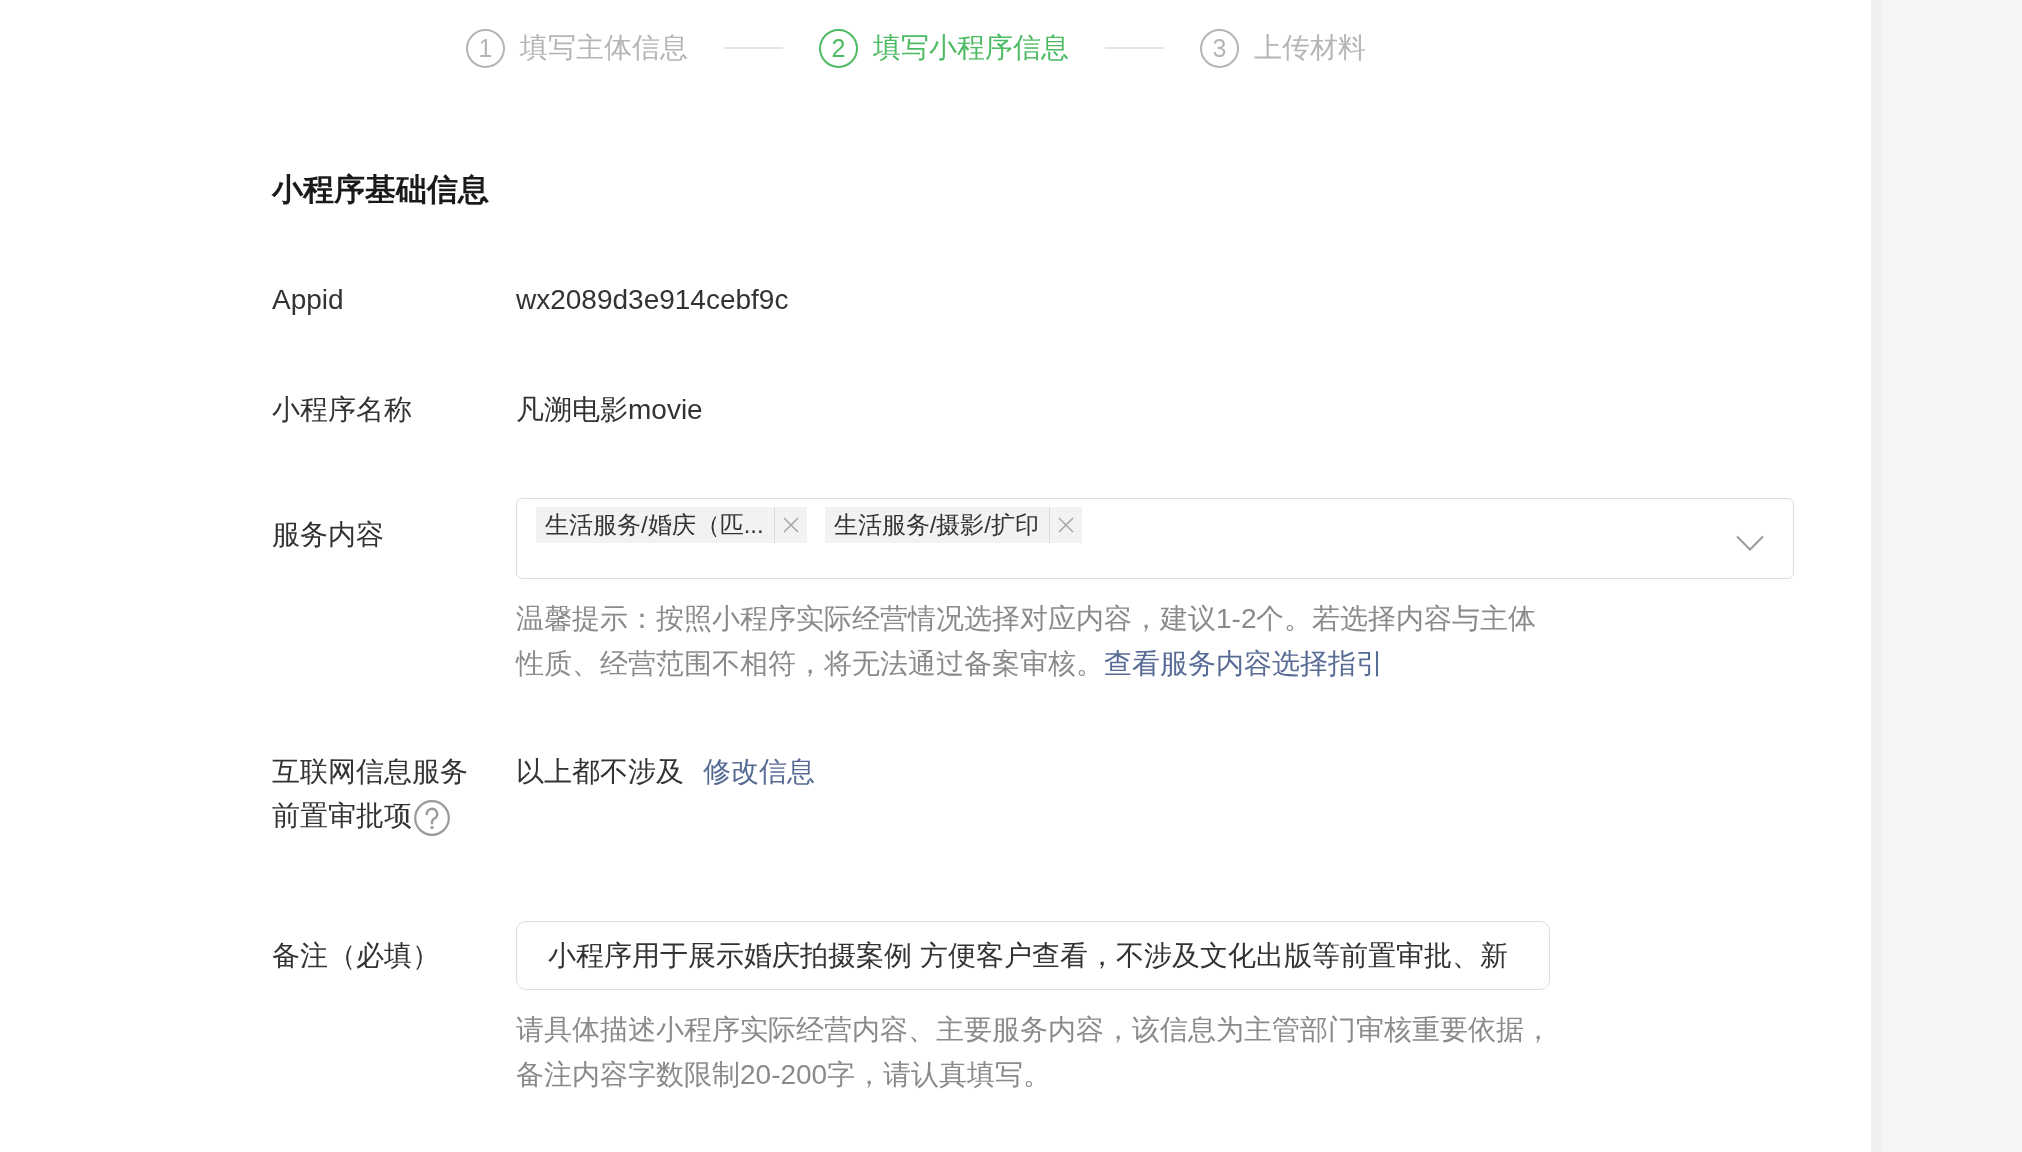  What do you see at coordinates (604, 48) in the screenshot?
I see `step-label: 填写主体信息` at bounding box center [604, 48].